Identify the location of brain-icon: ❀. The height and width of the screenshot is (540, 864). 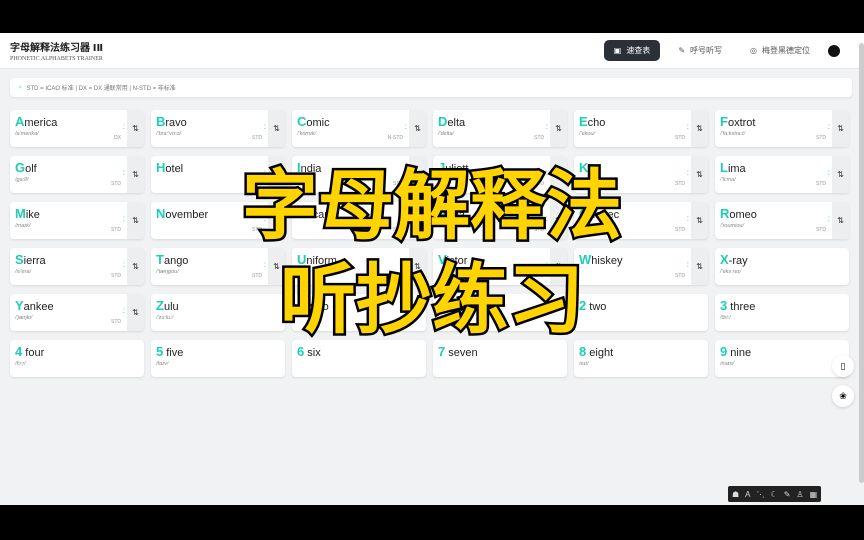
(843, 396).